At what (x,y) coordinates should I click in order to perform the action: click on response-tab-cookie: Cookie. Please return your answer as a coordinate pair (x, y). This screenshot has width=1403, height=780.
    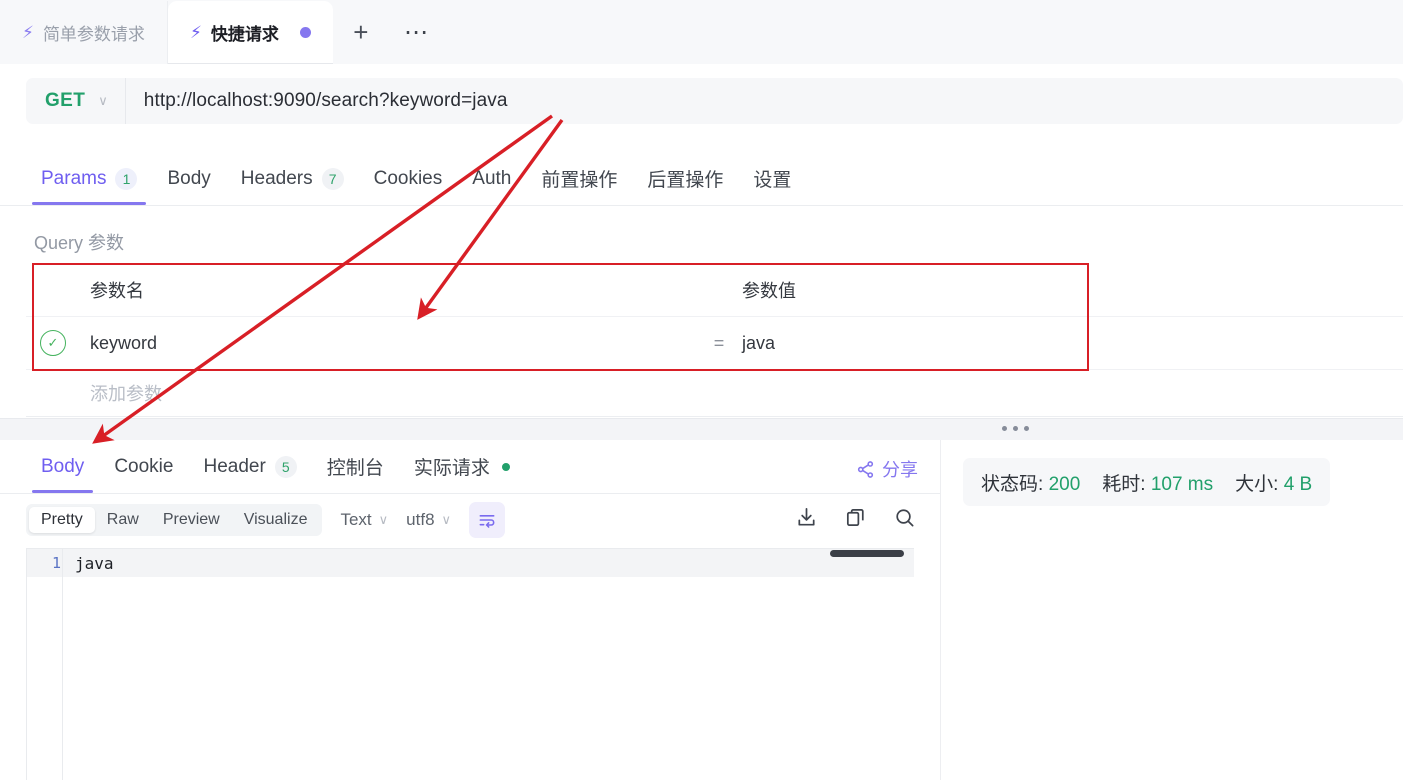
    Looking at the image, I should click on (143, 466).